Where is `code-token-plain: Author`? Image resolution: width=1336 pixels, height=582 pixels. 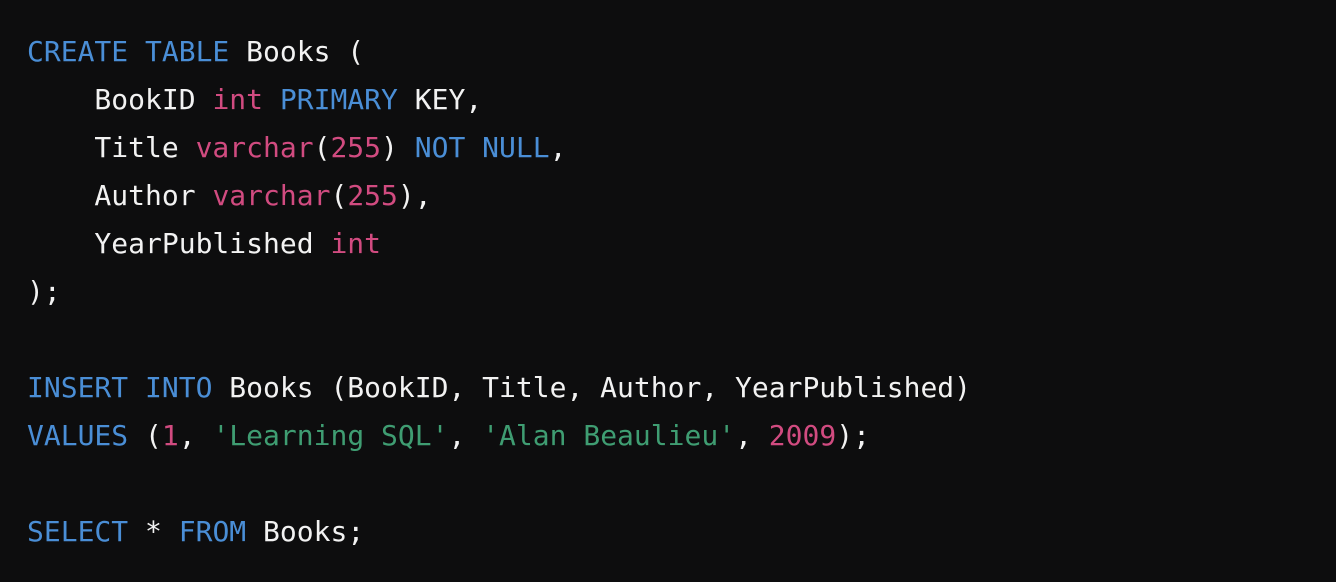
code-token-plain: Author is located at coordinates (120, 195).